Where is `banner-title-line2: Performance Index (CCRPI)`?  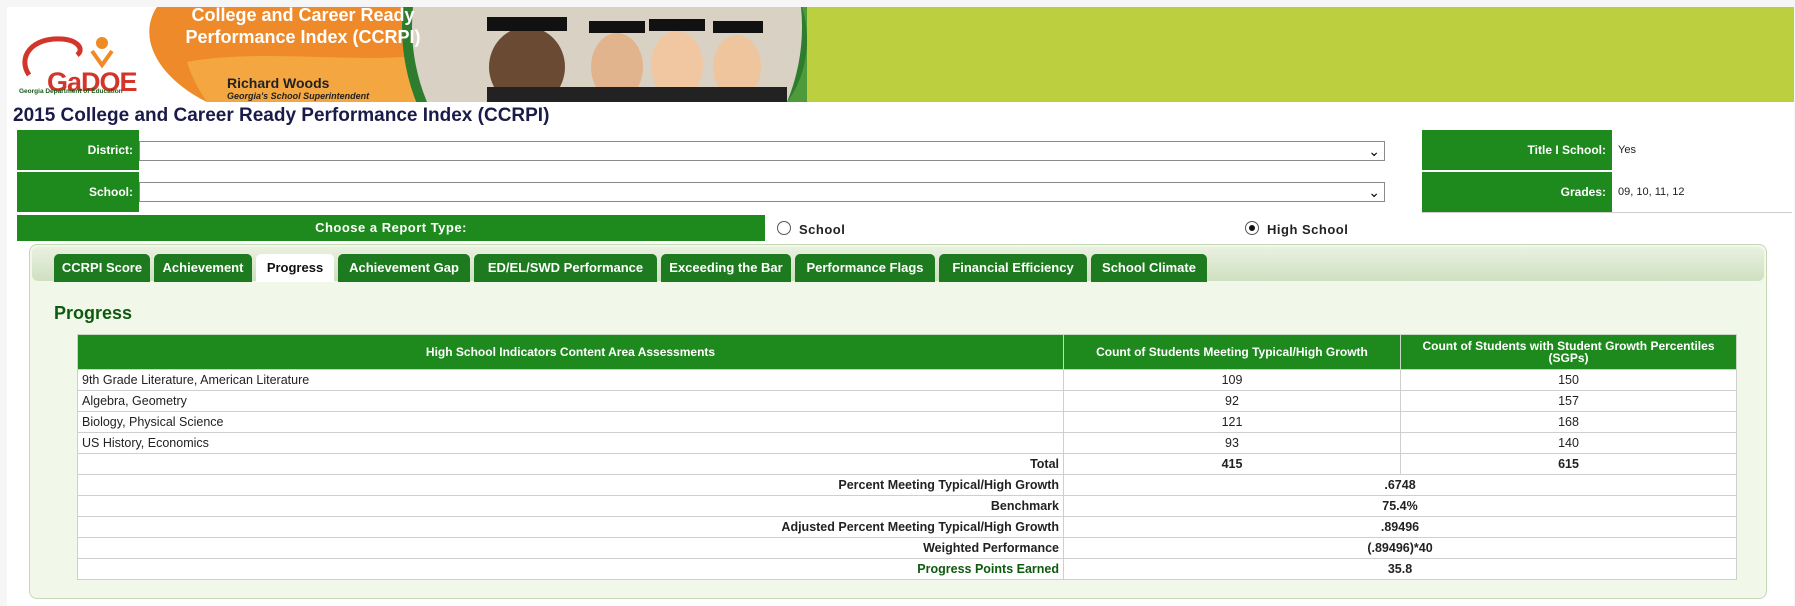 banner-title-line2: Performance Index (CCRPI) is located at coordinates (303, 37).